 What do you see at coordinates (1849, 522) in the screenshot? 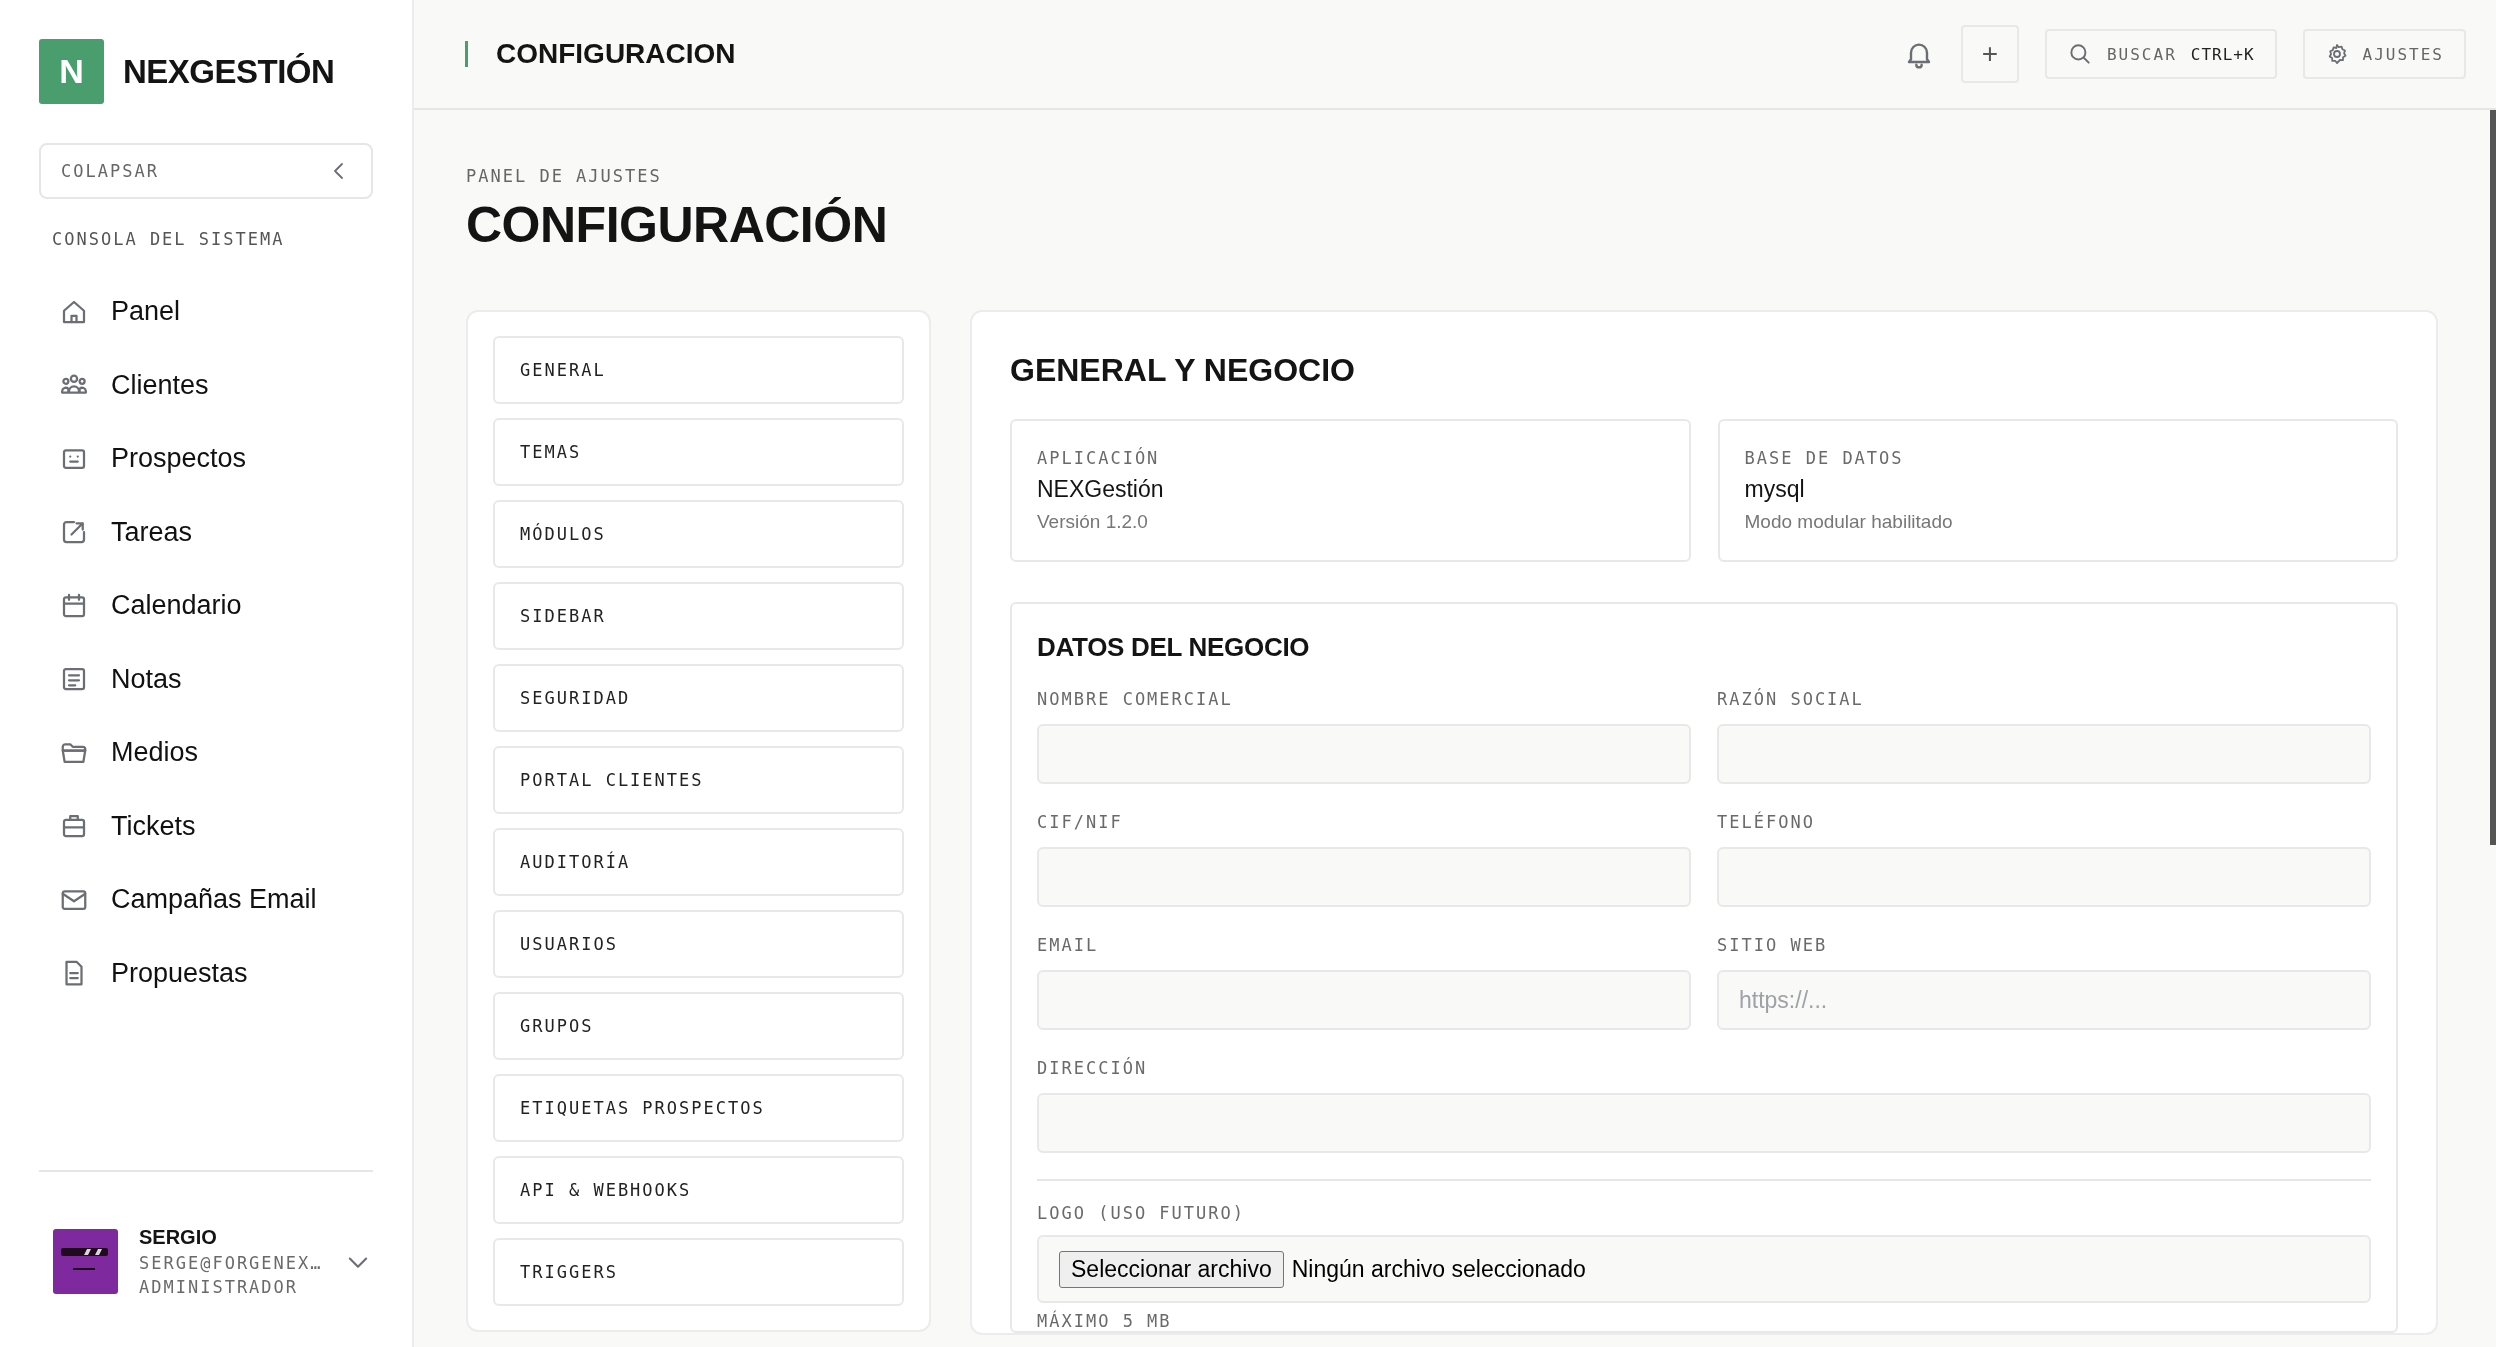
I see `info-detail: Modo modular habilitado` at bounding box center [1849, 522].